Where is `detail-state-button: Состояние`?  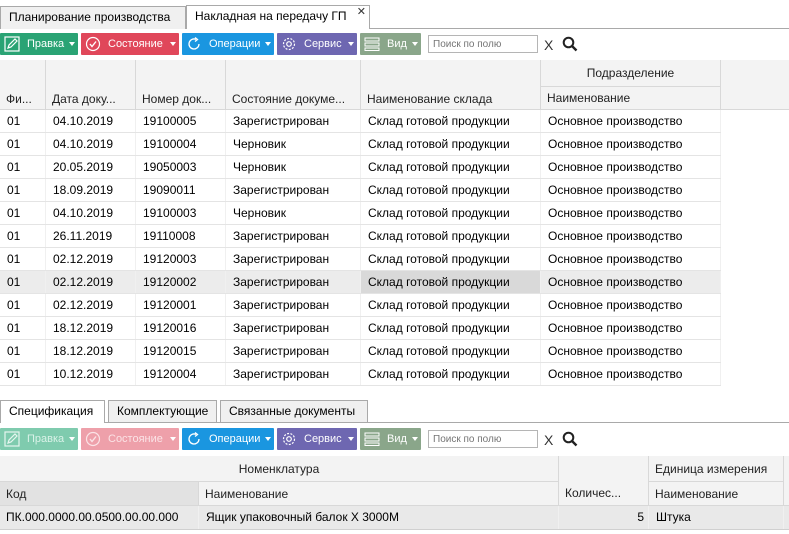
detail-state-button: Состояние is located at coordinates (130, 439).